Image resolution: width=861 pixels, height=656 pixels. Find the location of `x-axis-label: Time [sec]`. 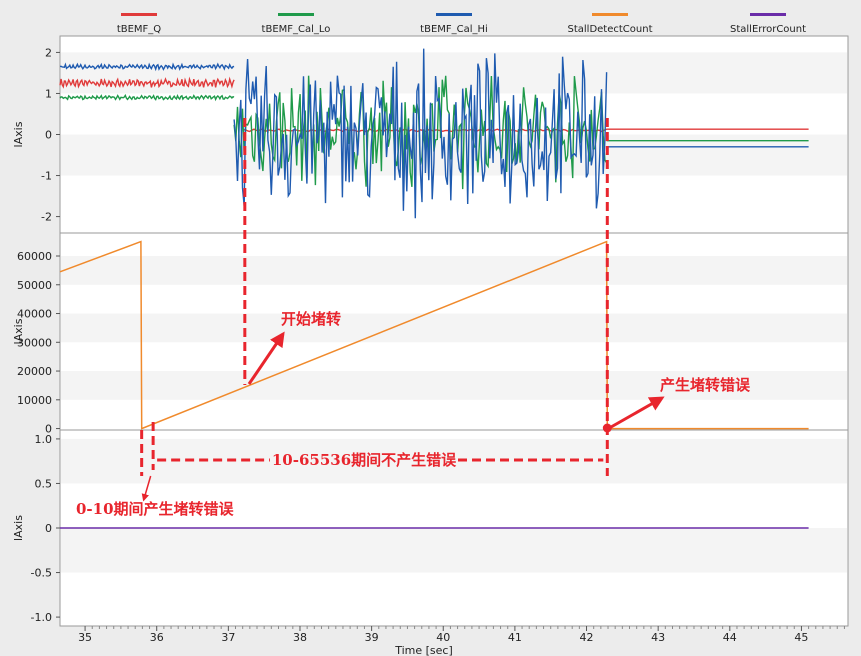

x-axis-label: Time [sec] is located at coordinates (423, 650).